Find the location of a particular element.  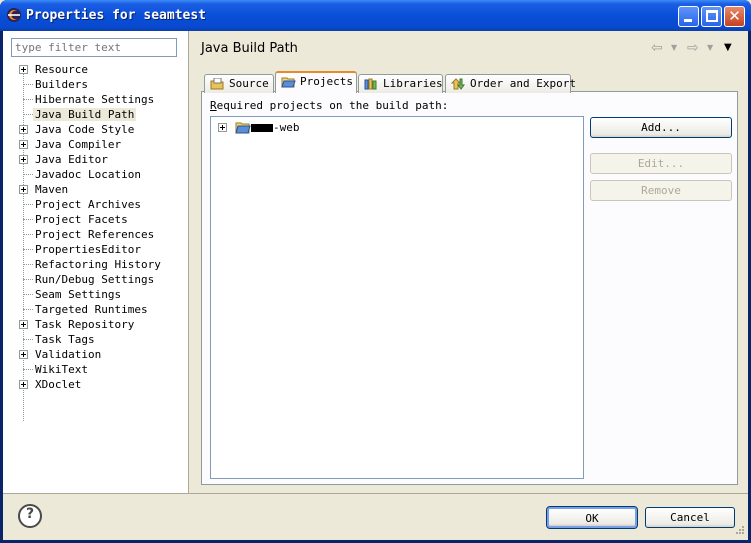

forward-dropdown-icon: ▼ is located at coordinates (710, 47).